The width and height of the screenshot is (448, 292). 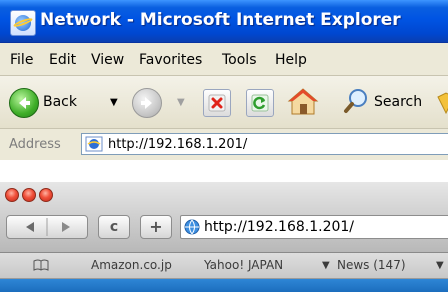 What do you see at coordinates (60, 102) in the screenshot?
I see `back-label: Back` at bounding box center [60, 102].